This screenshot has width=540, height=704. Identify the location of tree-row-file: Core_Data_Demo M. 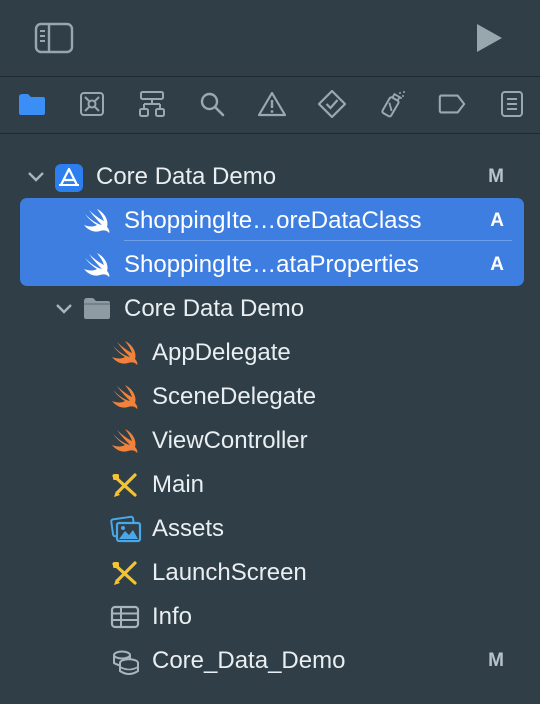
(270, 661).